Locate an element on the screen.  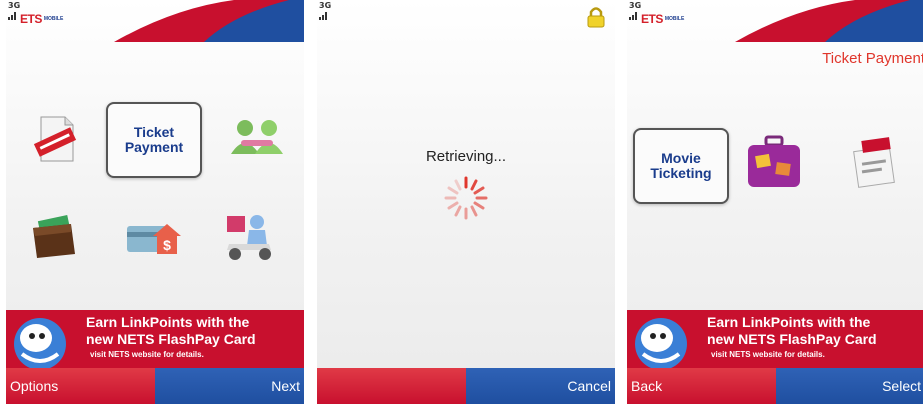
softkey-bar: Options Next is located at coordinates (155, 386).